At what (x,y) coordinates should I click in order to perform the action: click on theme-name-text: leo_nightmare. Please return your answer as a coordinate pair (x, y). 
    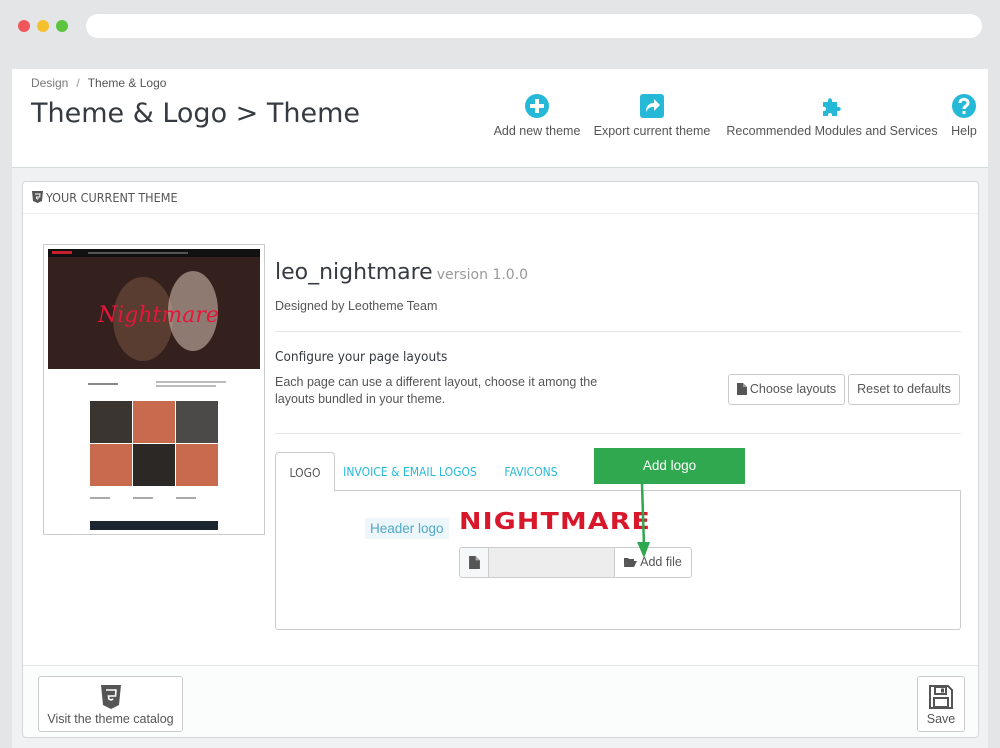
    Looking at the image, I should click on (354, 272).